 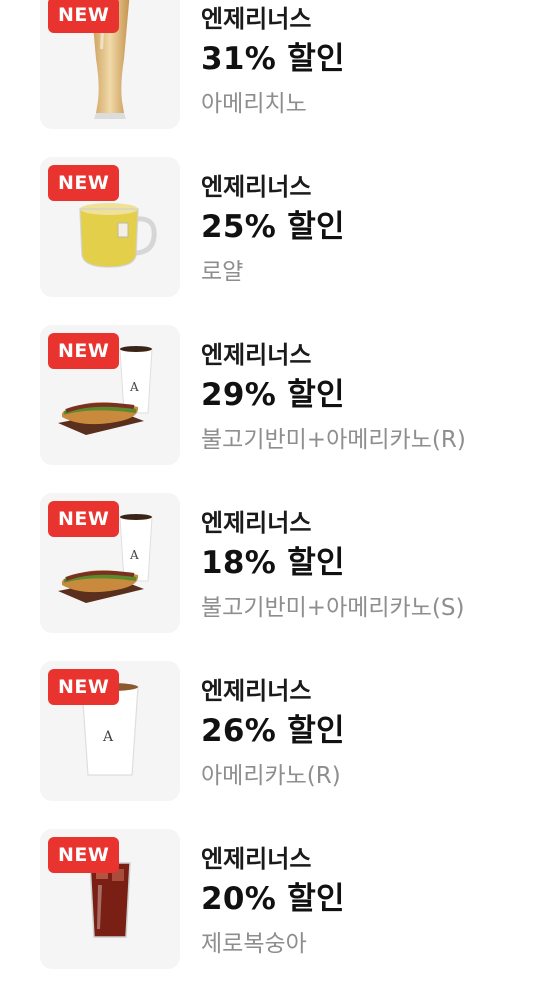 I want to click on discount-label: 29% 할인, so click(x=273, y=395).